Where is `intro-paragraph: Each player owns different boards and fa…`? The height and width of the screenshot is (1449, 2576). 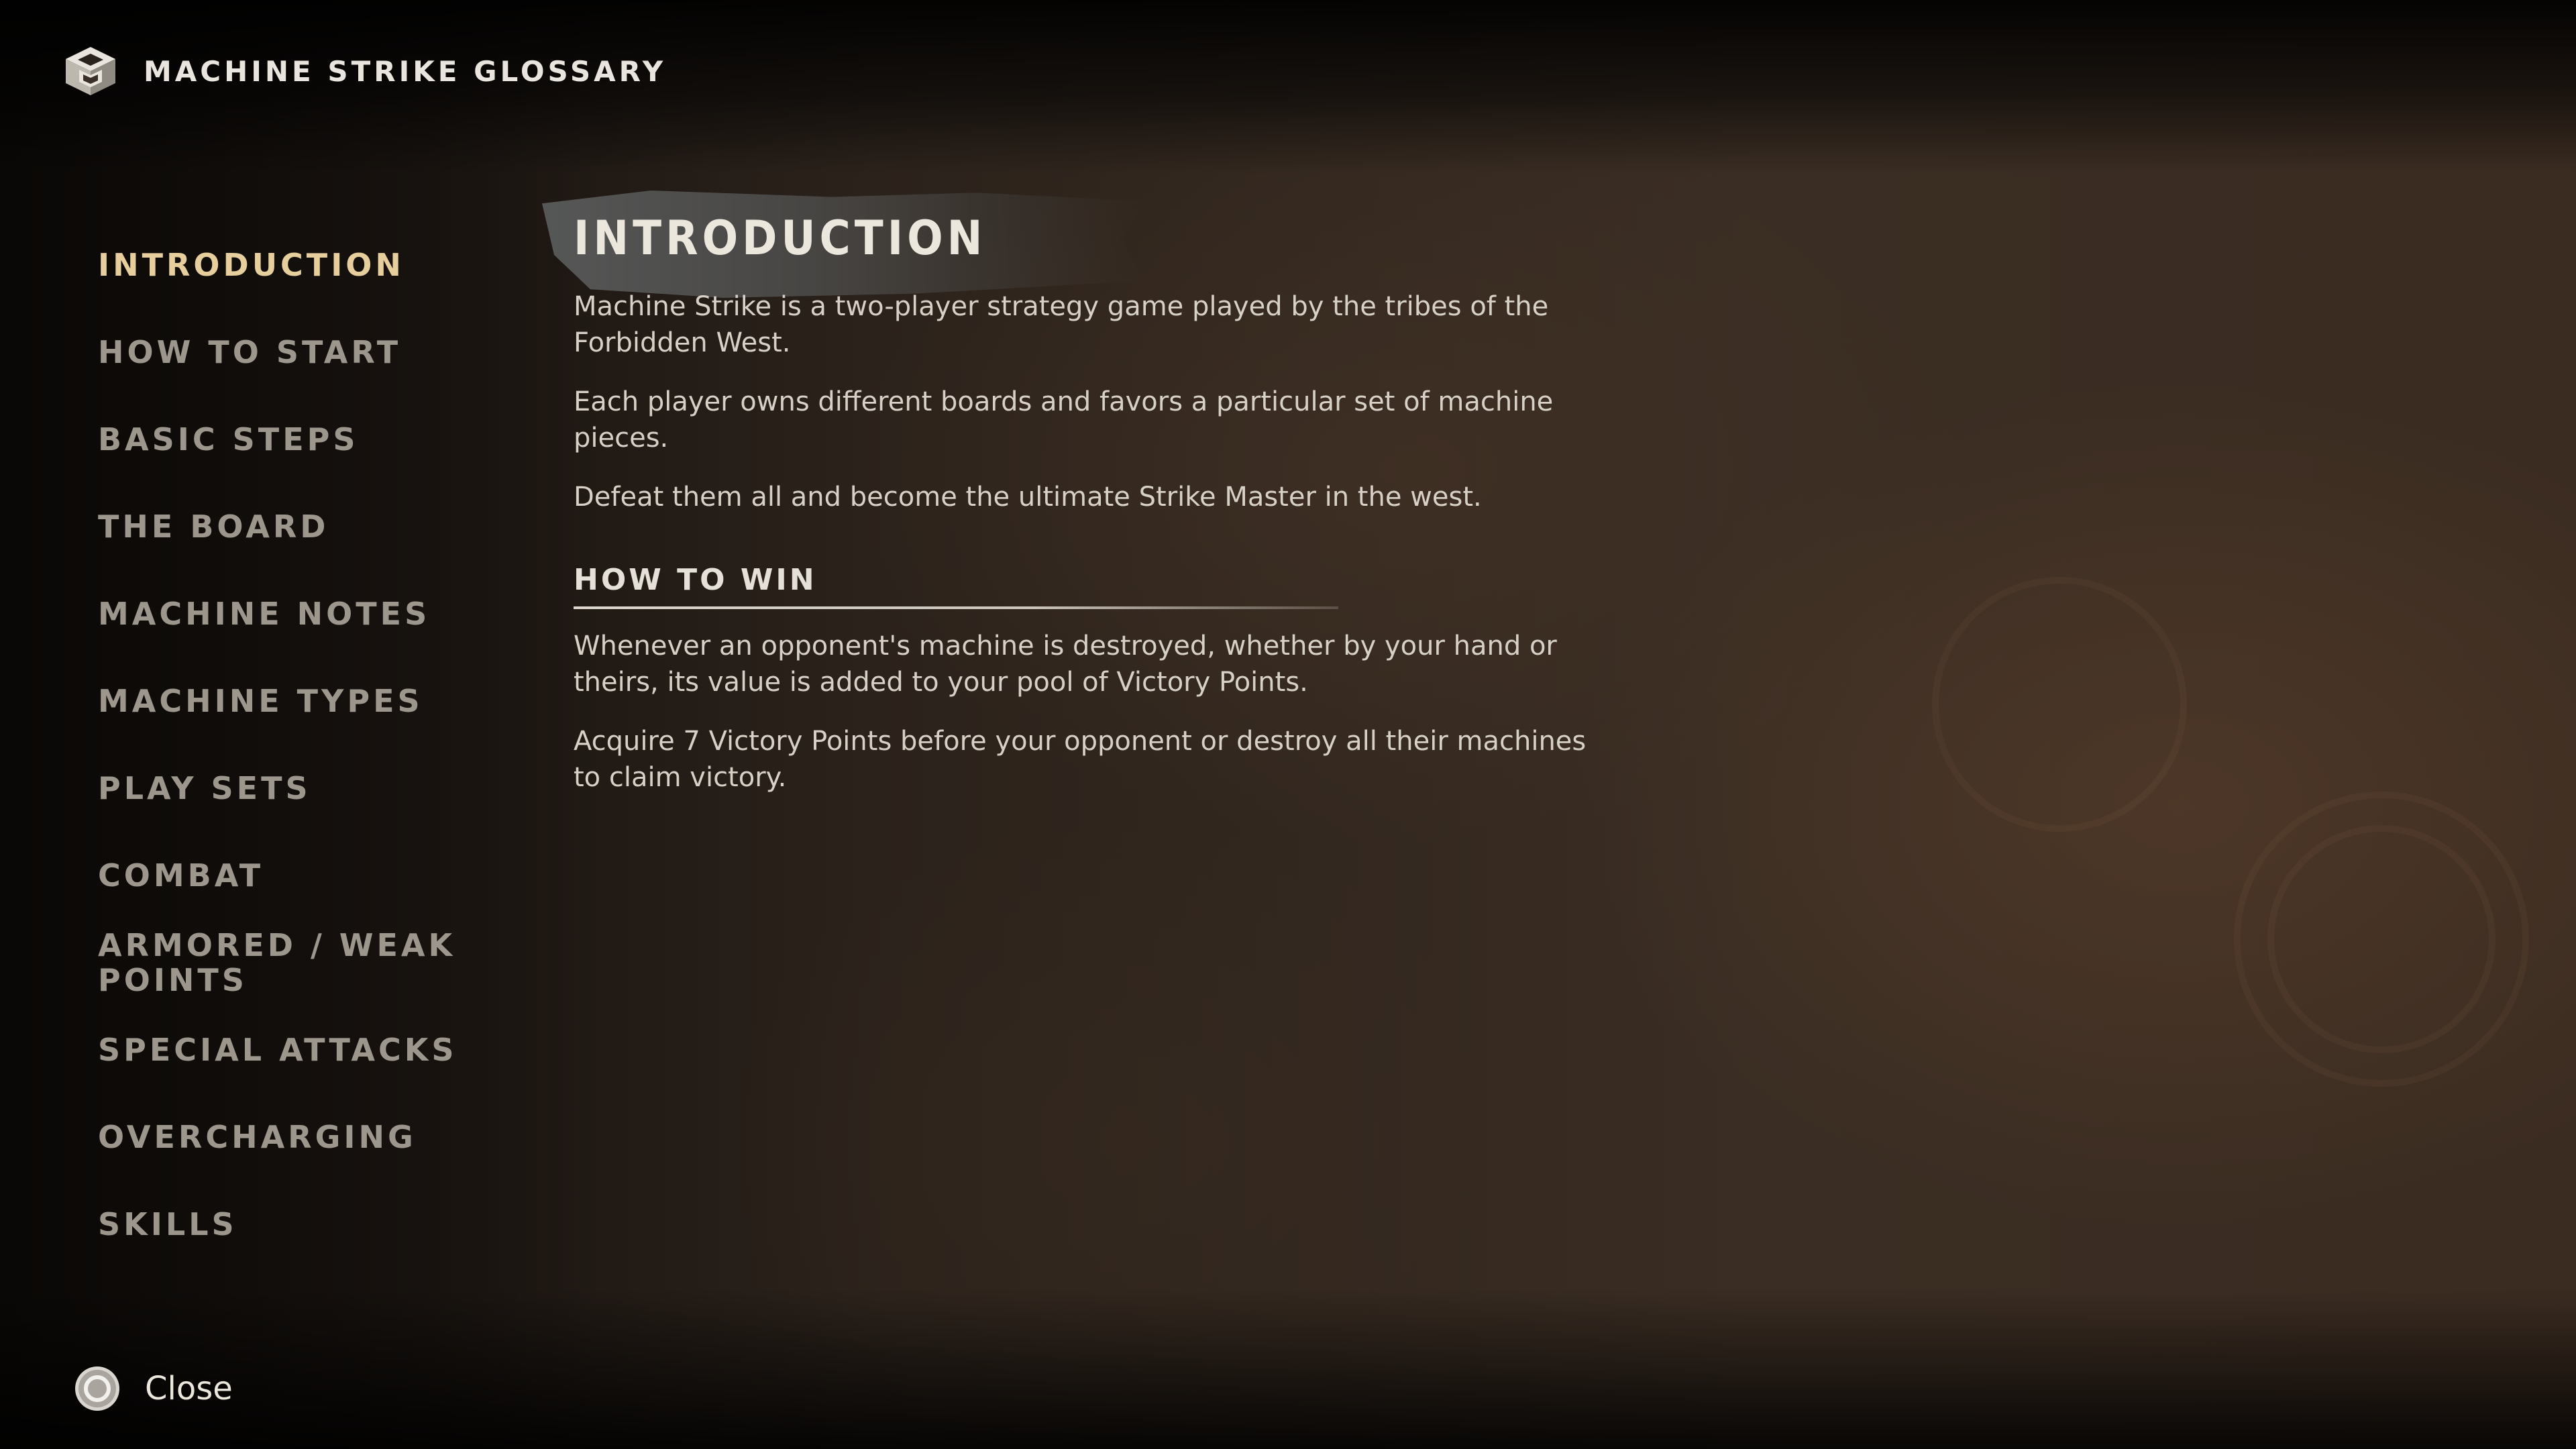 intro-paragraph: Each player owns different boards and fa… is located at coordinates (1064, 419).